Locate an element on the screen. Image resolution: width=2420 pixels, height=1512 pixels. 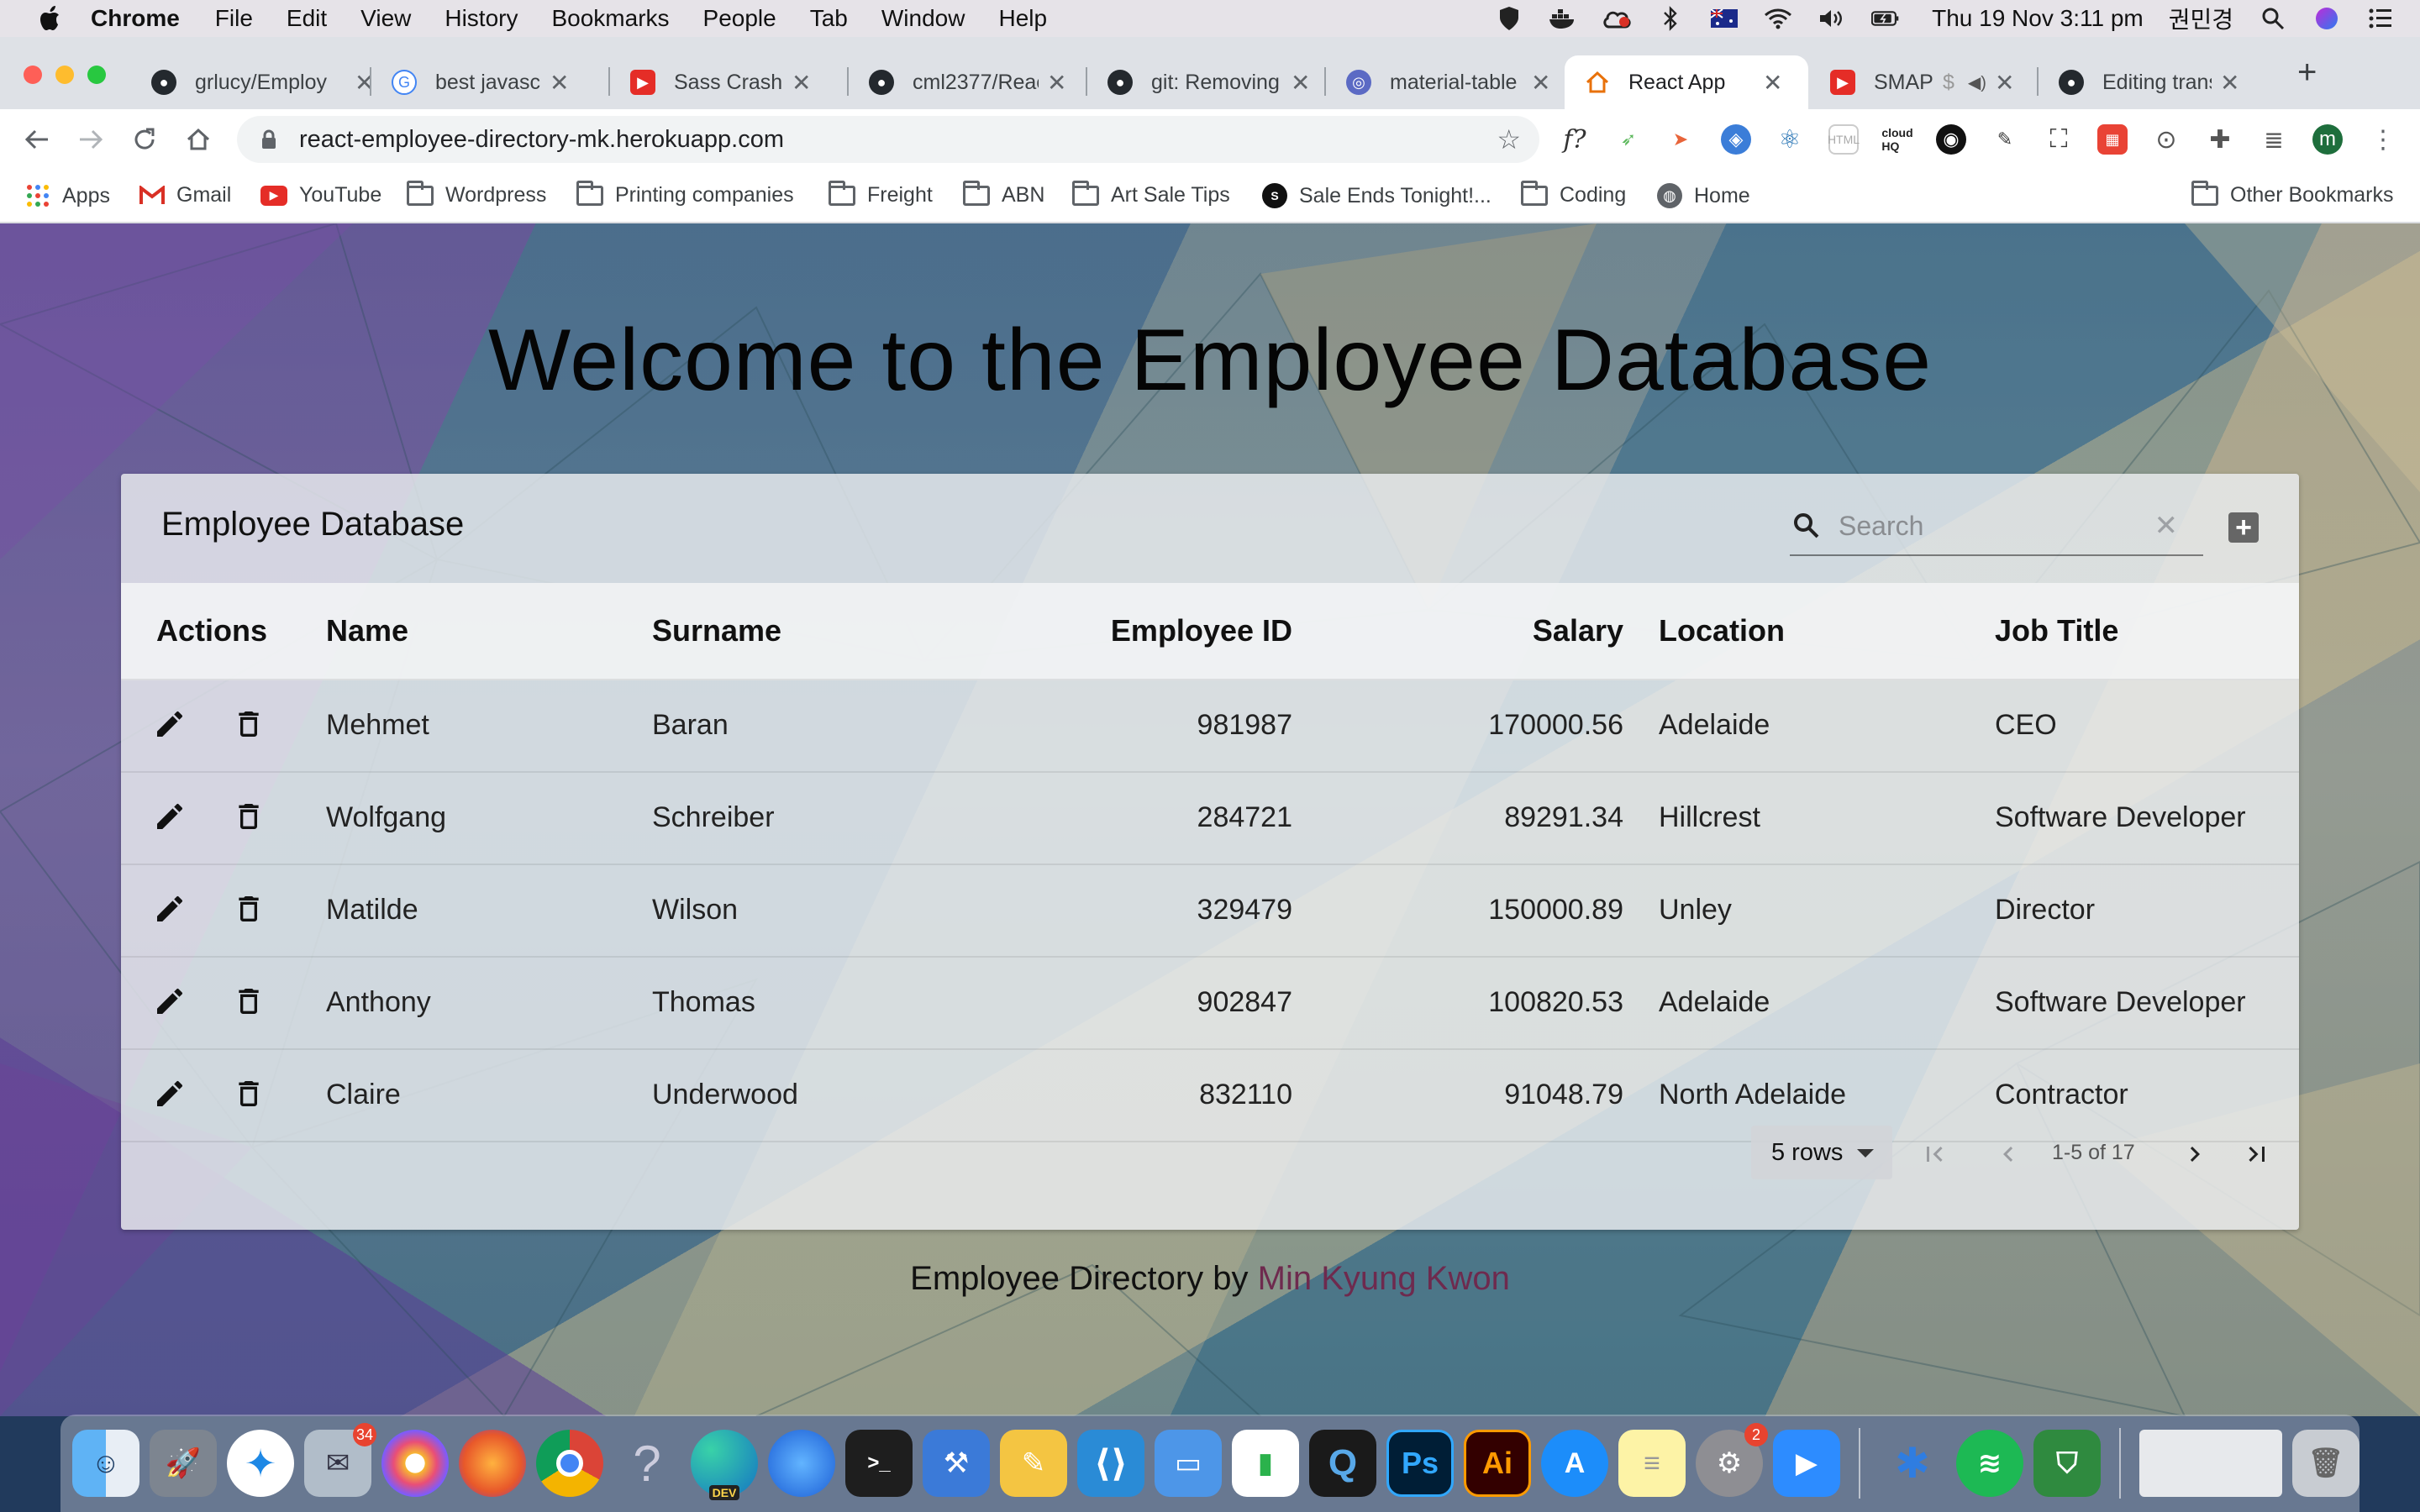
numbers-icon: ▮ is located at coordinates (1265, 1463).